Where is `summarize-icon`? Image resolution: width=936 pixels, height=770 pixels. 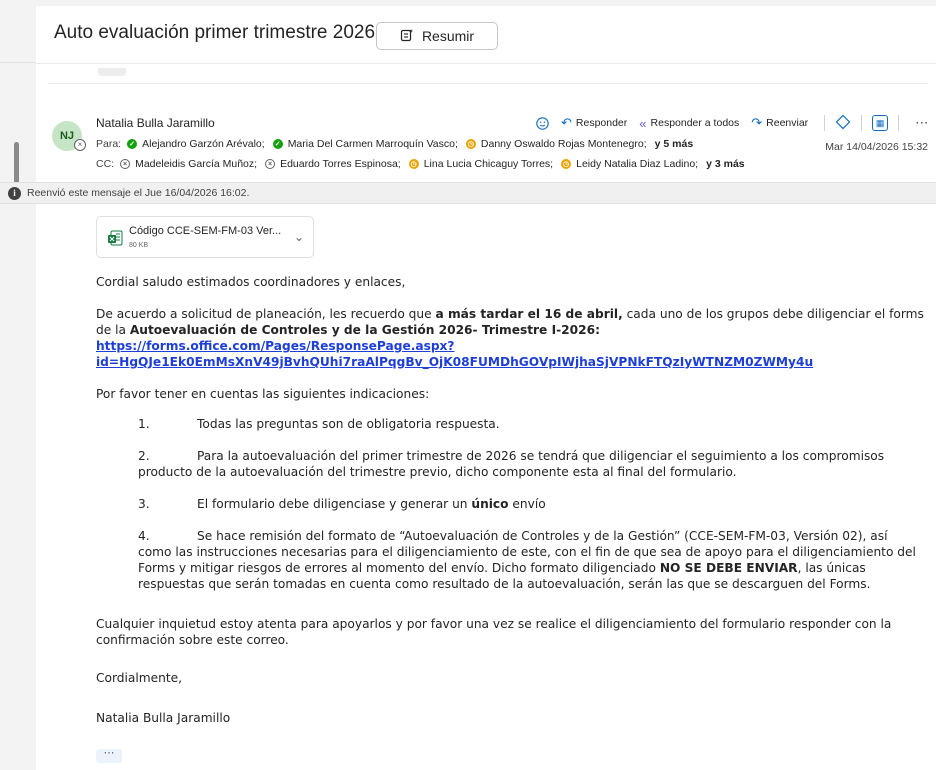 summarize-icon is located at coordinates (407, 36).